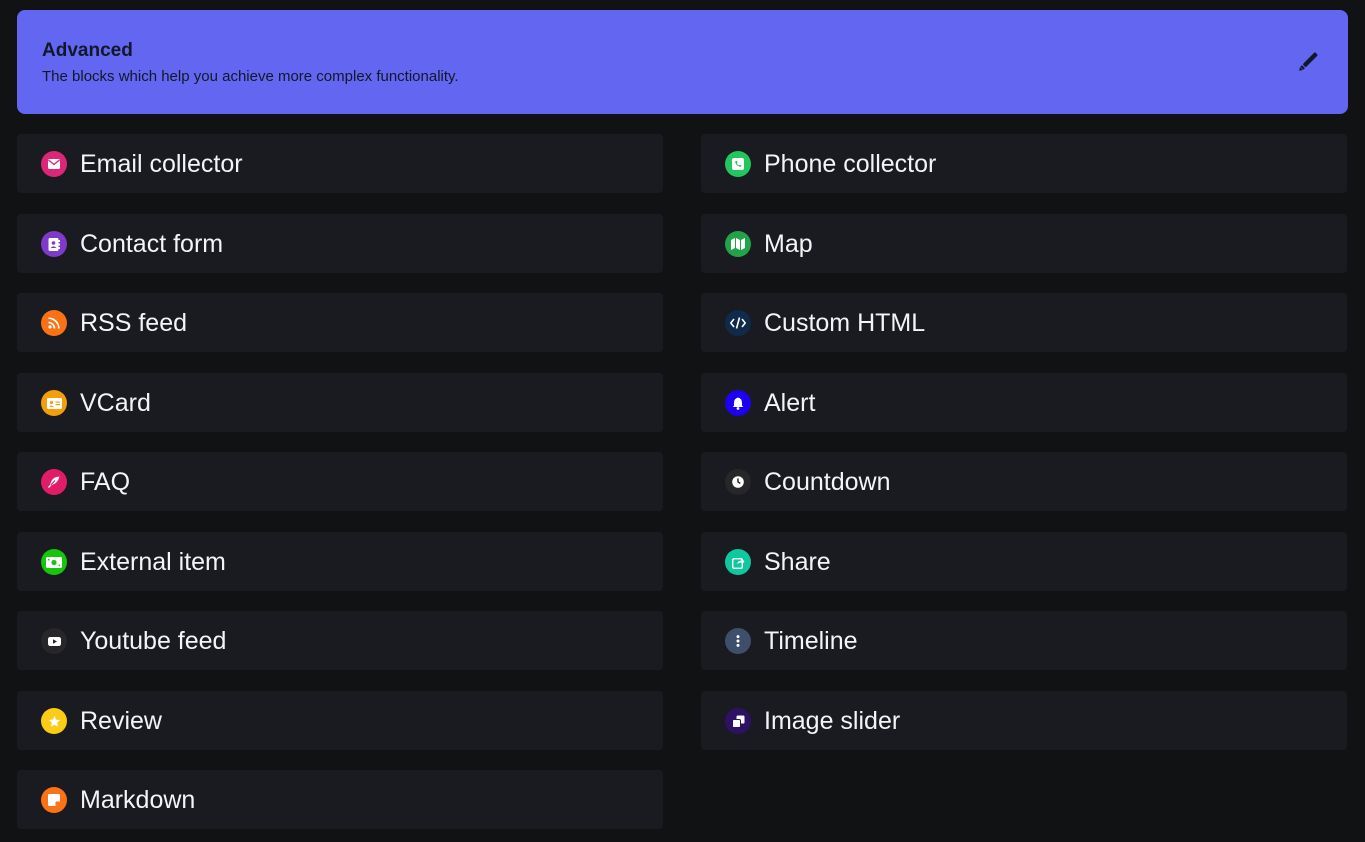 Image resolution: width=1365 pixels, height=842 pixels. What do you see at coordinates (87, 50) in the screenshot?
I see `category-title: Advanced` at bounding box center [87, 50].